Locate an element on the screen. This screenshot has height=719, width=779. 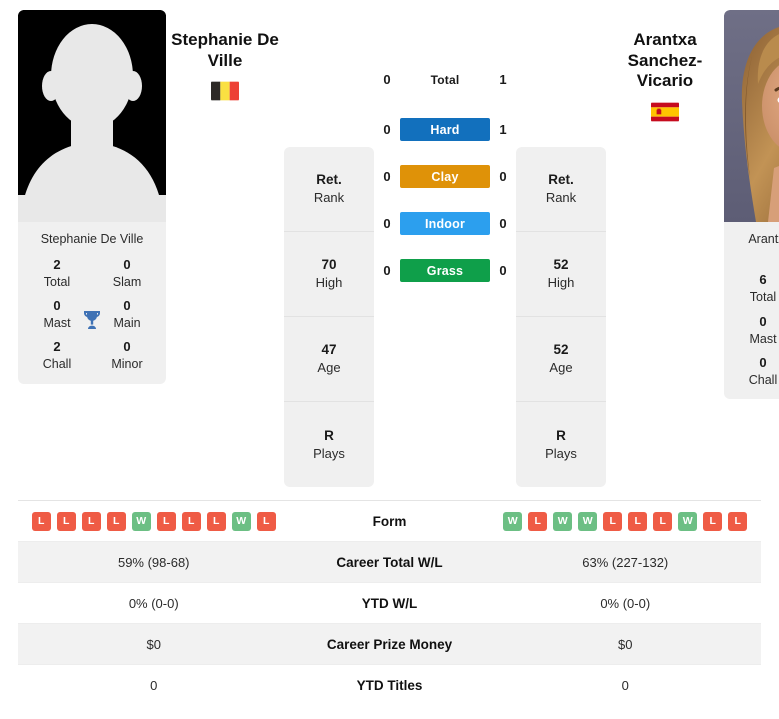
right-player-name-col: Arantxa Sanchez-Vicario is located at coordinates (665, 66).